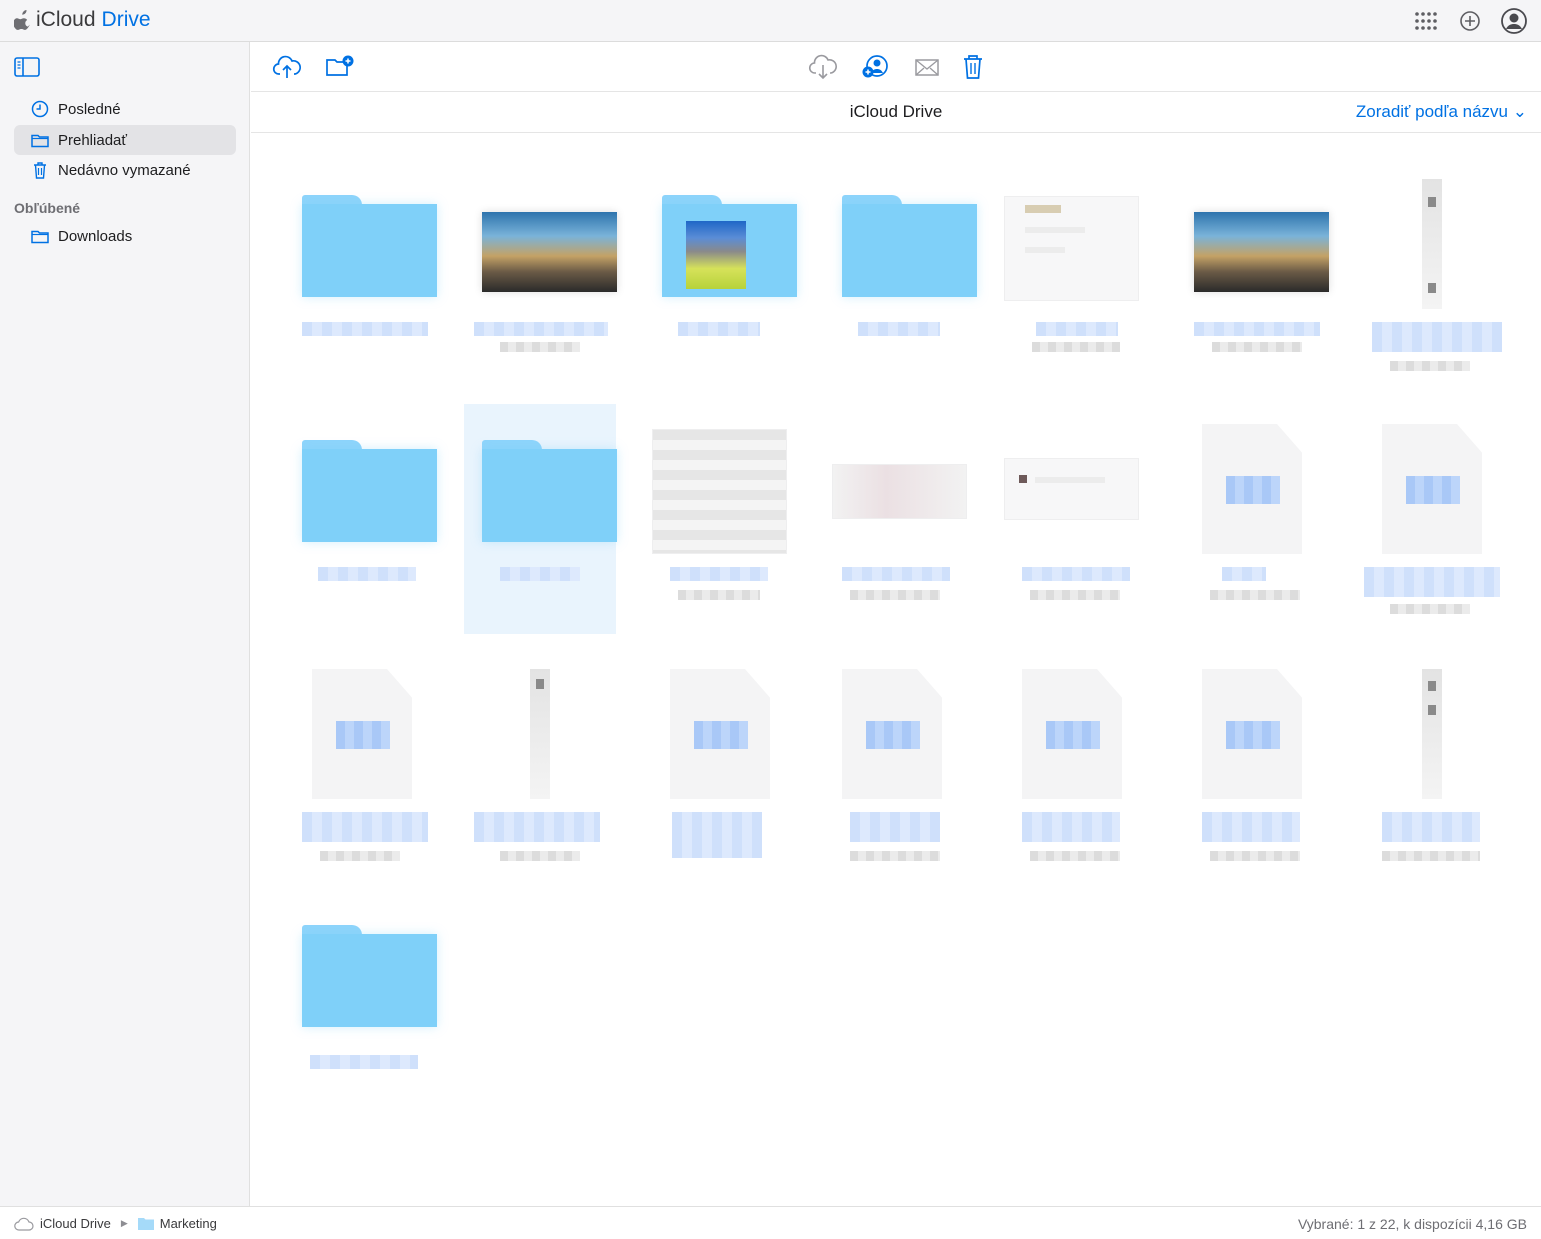 This screenshot has height=1239, width=1541. Describe the element at coordinates (1514, 21) in the screenshot. I see `account-icon` at that location.